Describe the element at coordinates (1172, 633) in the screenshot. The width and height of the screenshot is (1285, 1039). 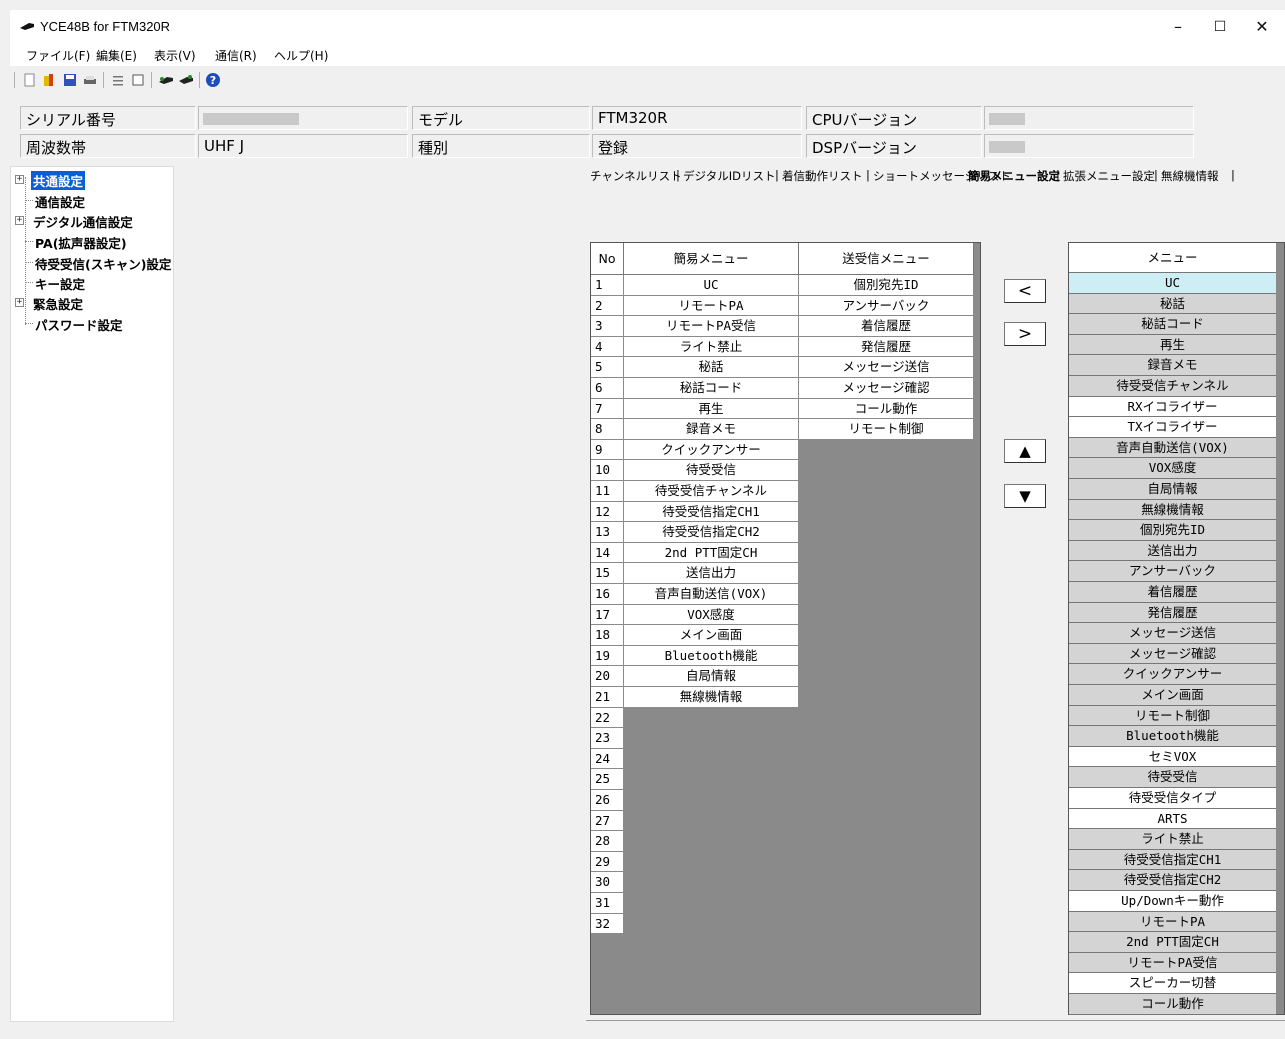
I see `menu-list-item: メッセージ送信` at that location.